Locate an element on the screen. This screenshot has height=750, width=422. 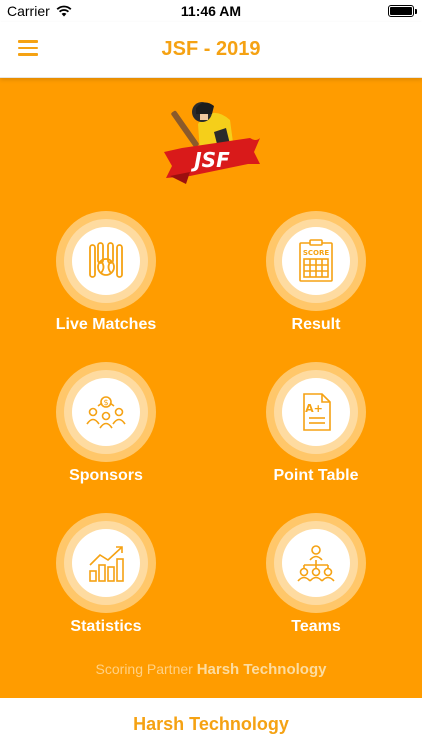
sponsors-people-dollar-icon: $ is located at coordinates (106, 412).